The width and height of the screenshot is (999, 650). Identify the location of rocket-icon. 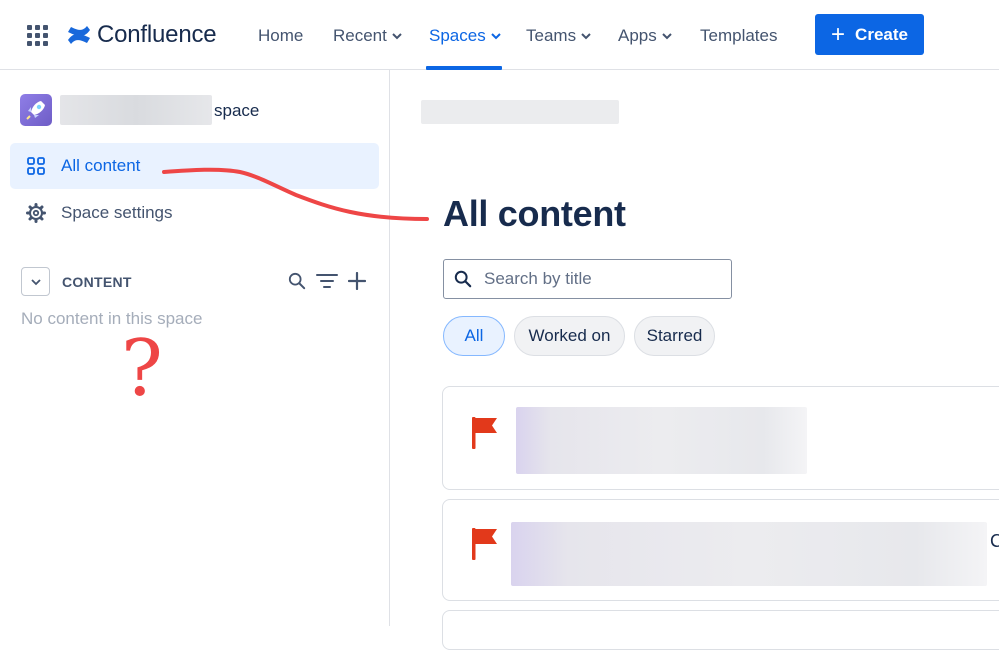
(35, 110).